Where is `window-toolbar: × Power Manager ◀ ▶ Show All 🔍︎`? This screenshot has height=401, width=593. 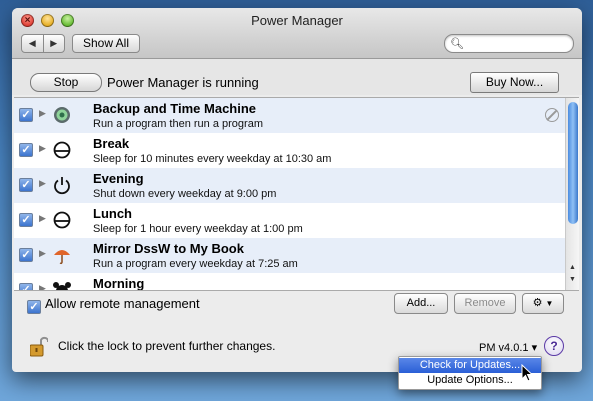
window-toolbar: × Power Manager ◀ ▶ Show All 🔍︎ is located at coordinates (297, 33).